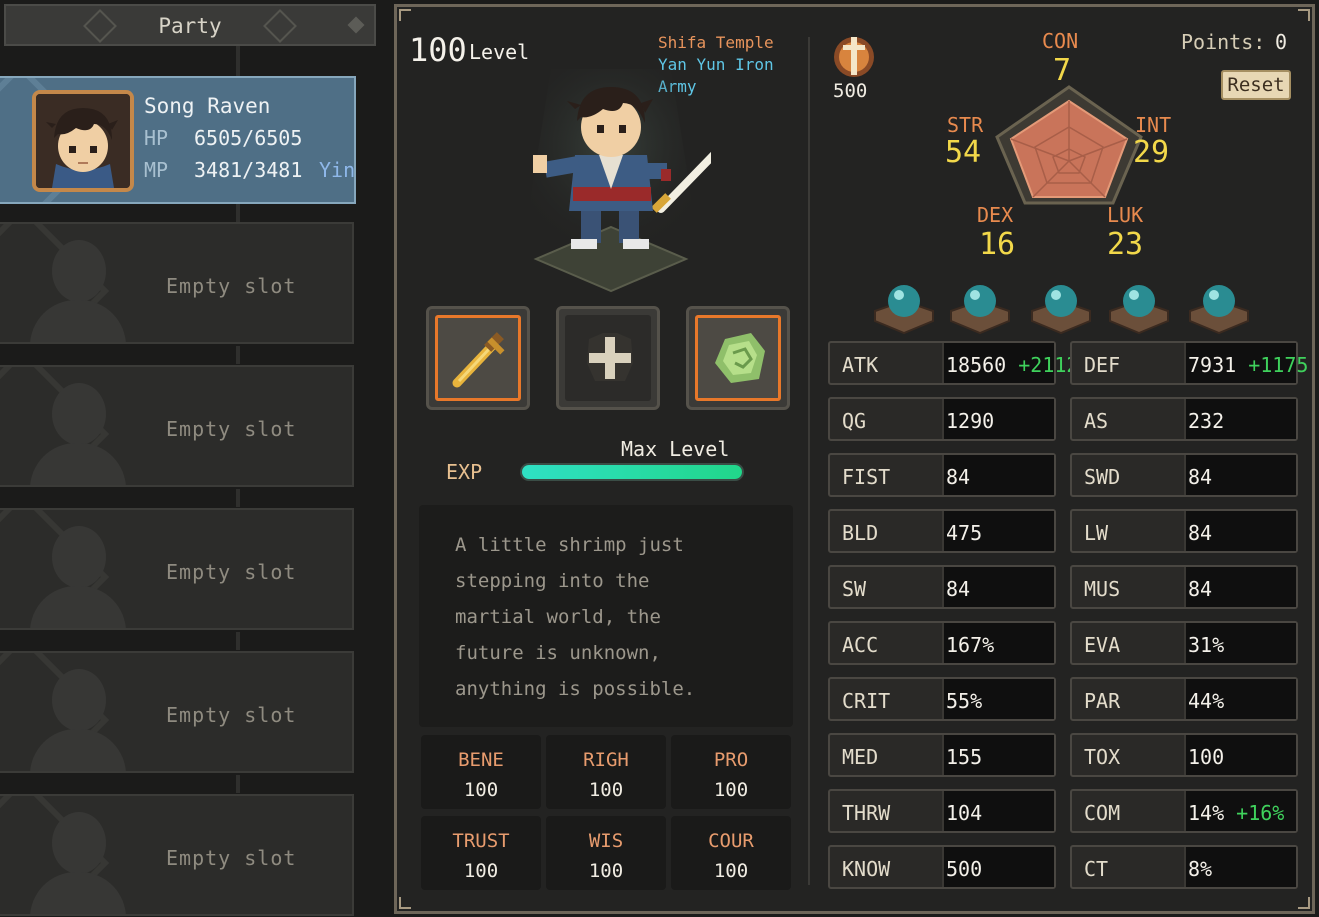 Image resolution: width=1319 pixels, height=917 pixels. Describe the element at coordinates (481, 772) in the screenshot. I see `virtue-bene: BENE 100` at that location.